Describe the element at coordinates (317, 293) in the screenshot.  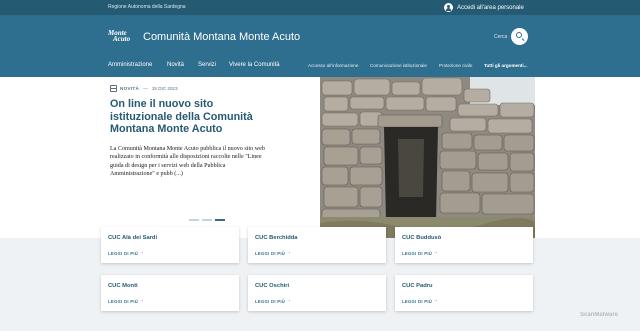
I see `card-cuc-oschiri: CUC Oschiri LEGGI DI PIÙ →` at that location.